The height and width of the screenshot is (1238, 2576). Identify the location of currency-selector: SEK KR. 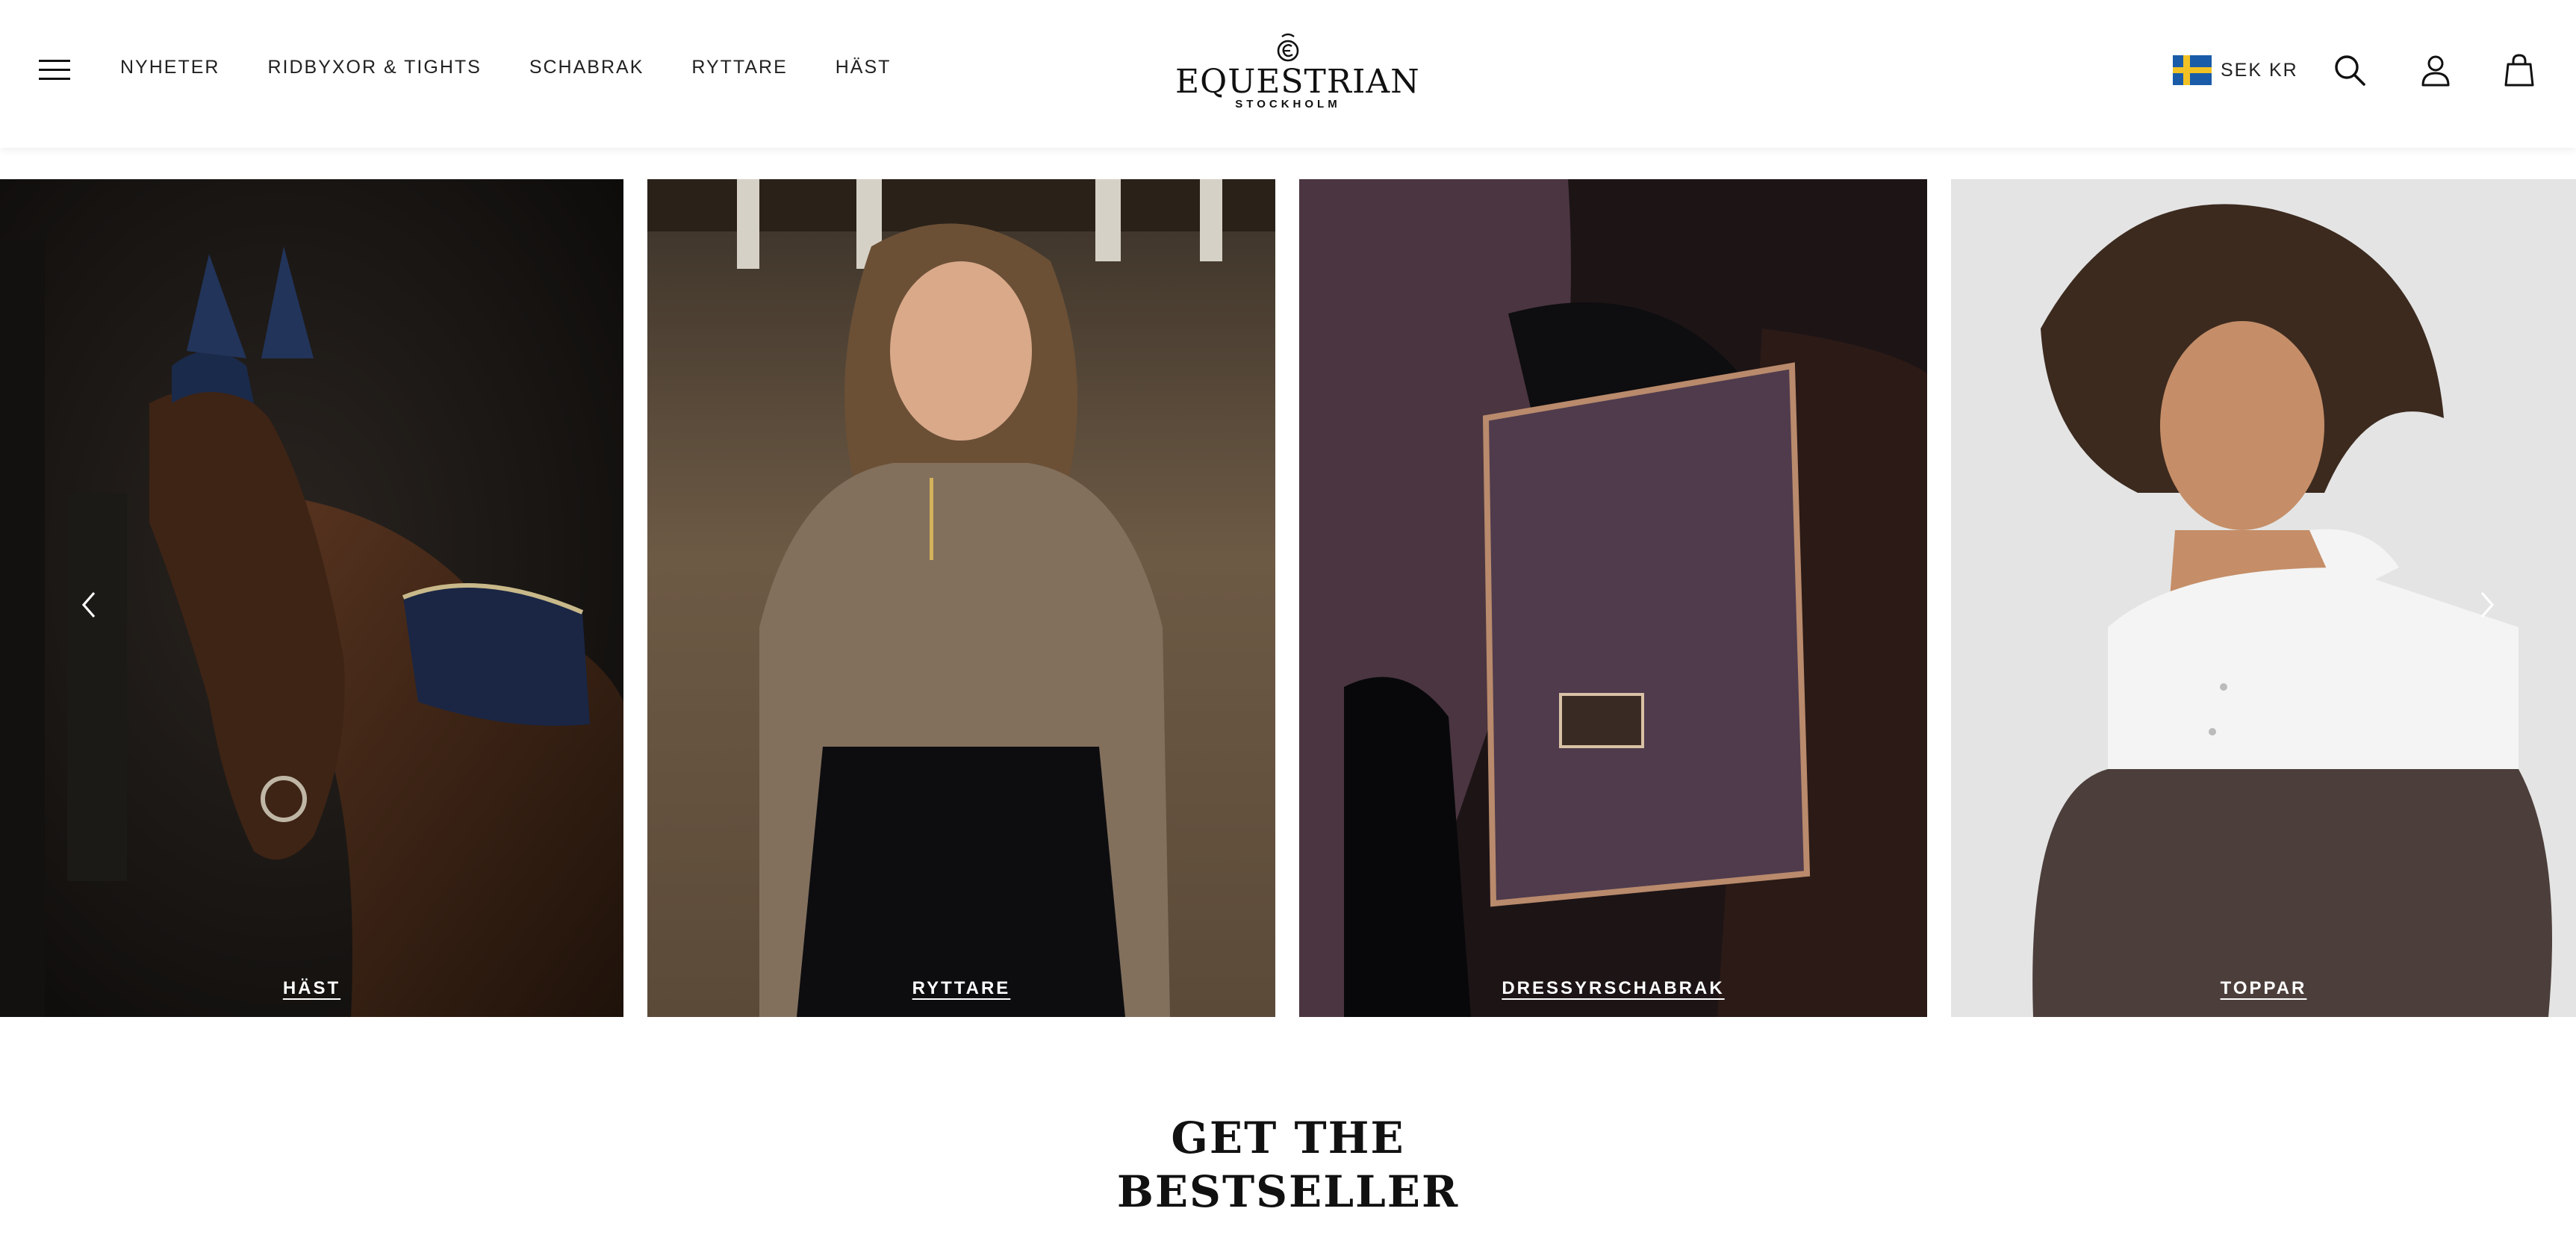
(2235, 70).